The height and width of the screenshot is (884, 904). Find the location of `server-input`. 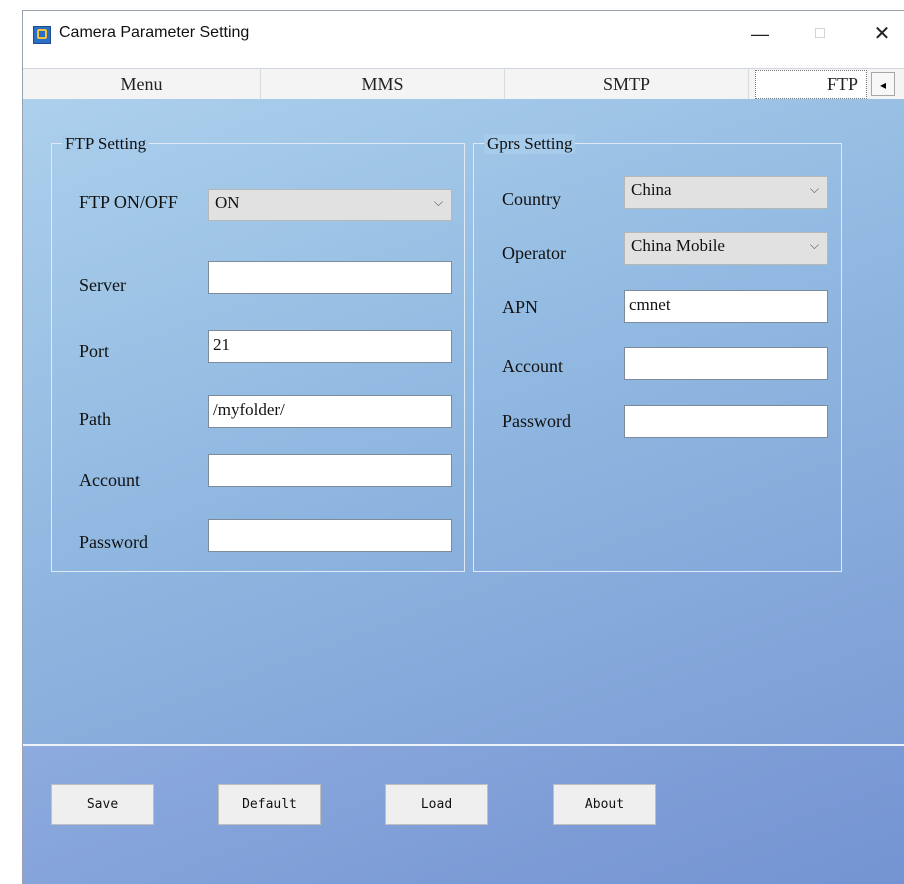

server-input is located at coordinates (330, 277).